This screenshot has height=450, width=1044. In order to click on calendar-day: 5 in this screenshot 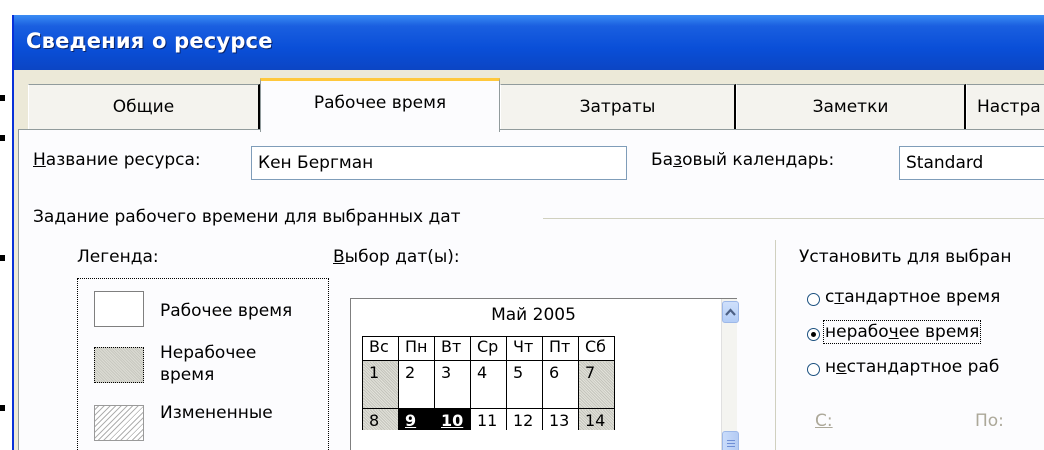, I will do `click(524, 384)`.